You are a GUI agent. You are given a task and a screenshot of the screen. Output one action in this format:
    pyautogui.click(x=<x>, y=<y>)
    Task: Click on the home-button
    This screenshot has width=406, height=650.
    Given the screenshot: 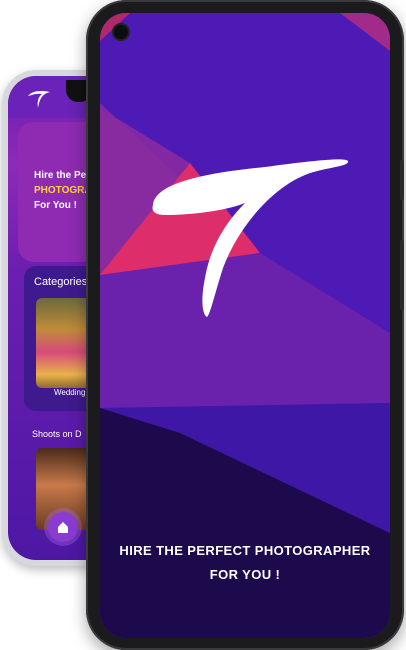 What is the action you would take?
    pyautogui.click(x=63, y=527)
    